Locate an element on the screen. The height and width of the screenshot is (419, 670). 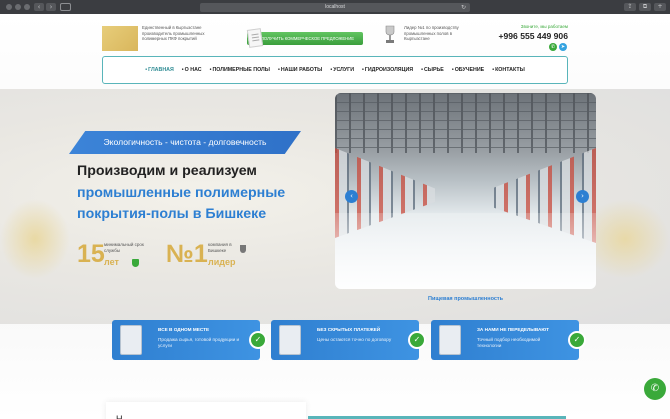
slider-caption: Пищевая промышленность is located at coordinates (465, 299).